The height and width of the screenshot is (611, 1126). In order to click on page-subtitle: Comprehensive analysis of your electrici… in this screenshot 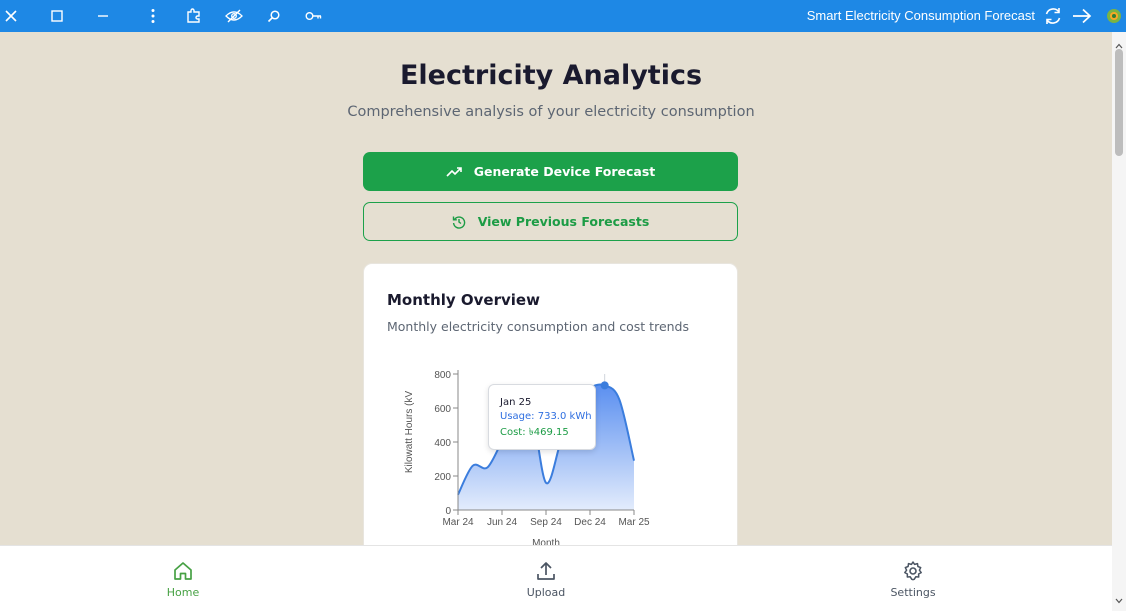, I will do `click(551, 112)`.